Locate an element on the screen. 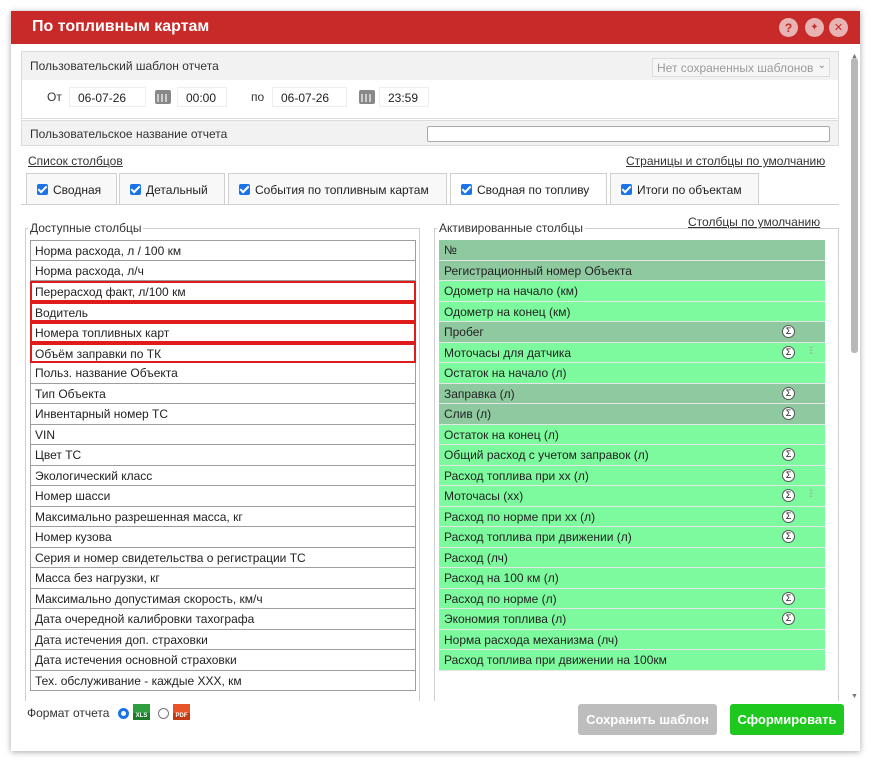 The image size is (871, 764). available-column-item: Дата очередной калибровки тахографа is located at coordinates (223, 619).